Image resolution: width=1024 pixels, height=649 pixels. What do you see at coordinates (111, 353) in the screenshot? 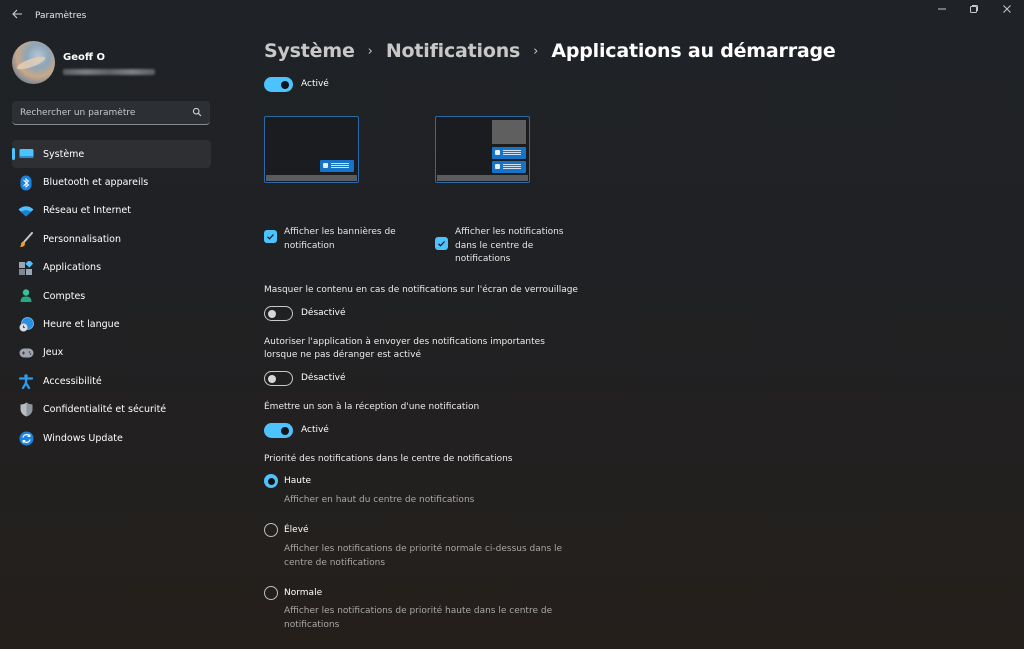
I see `sidebar-item-jeux: Jeux` at bounding box center [111, 353].